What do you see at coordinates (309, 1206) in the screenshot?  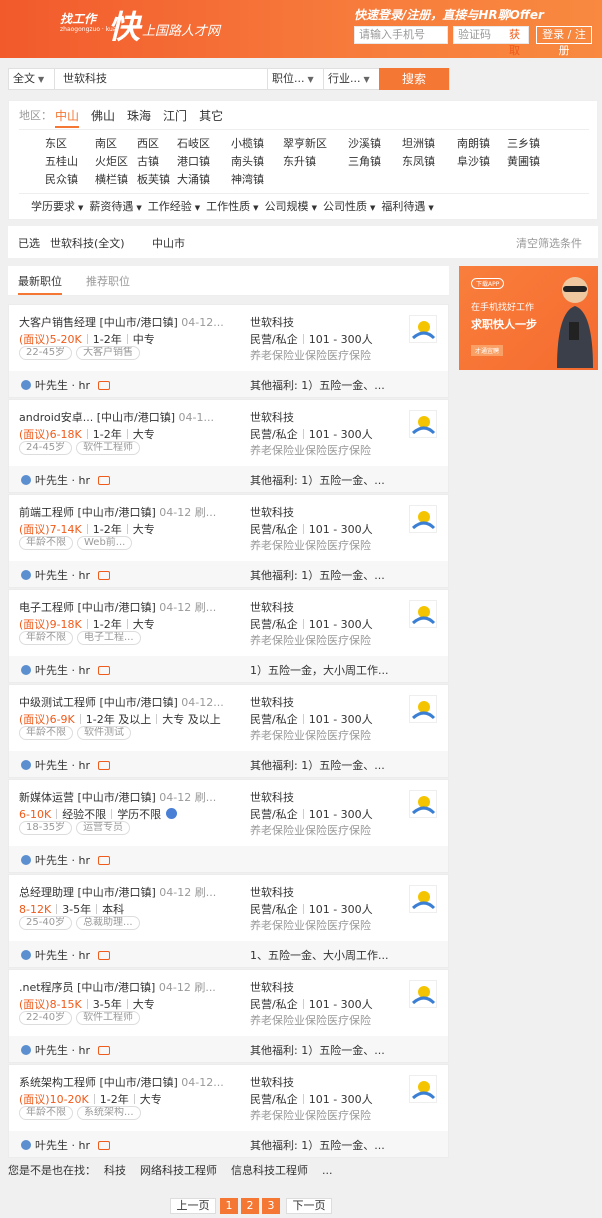 I see `next-page-button: 下一页` at bounding box center [309, 1206].